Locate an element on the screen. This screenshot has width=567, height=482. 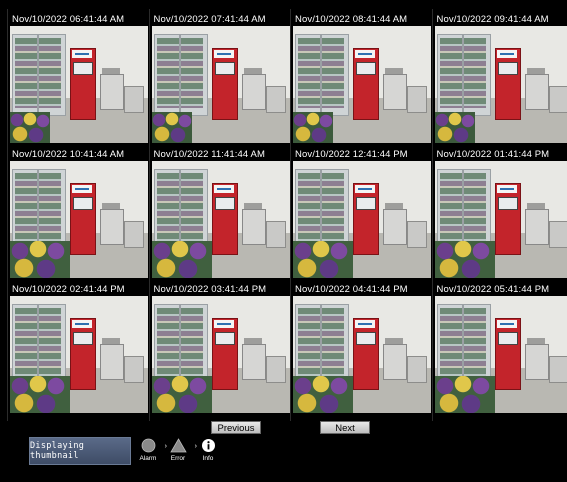
alarm-indicator: Alarm › is located at coordinates (151, 451).